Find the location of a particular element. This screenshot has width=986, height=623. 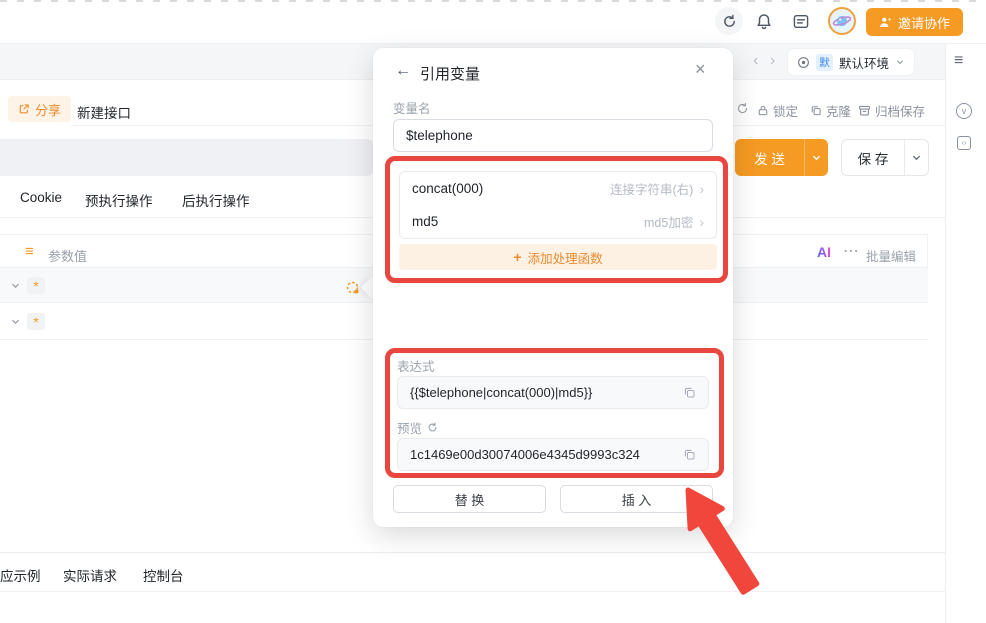

person-add-icon is located at coordinates (885, 22).